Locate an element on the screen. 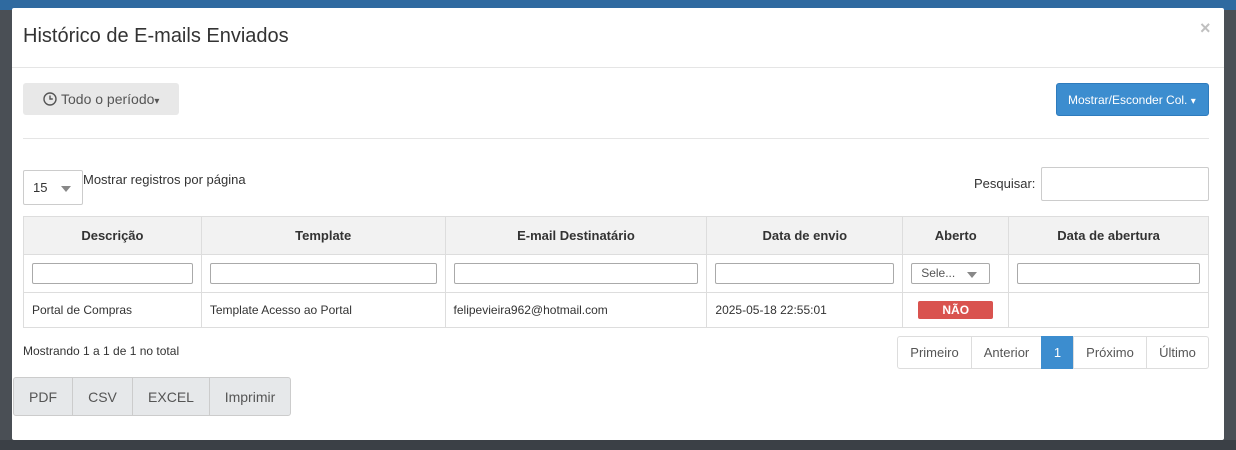  page-size-value: 15 is located at coordinates (40, 187).